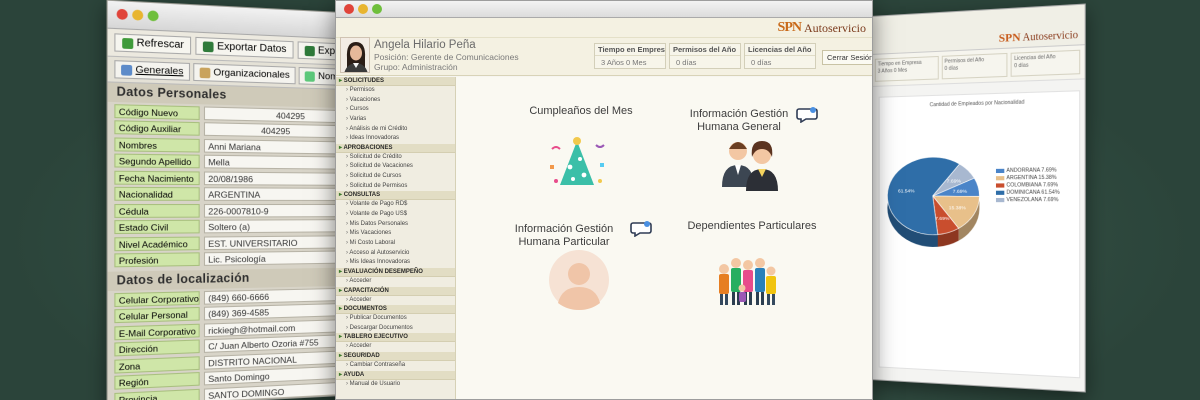 The image size is (1200, 400). What do you see at coordinates (395, 215) in the screenshot?
I see `menu-item: Volante de Pago US$` at bounding box center [395, 215].